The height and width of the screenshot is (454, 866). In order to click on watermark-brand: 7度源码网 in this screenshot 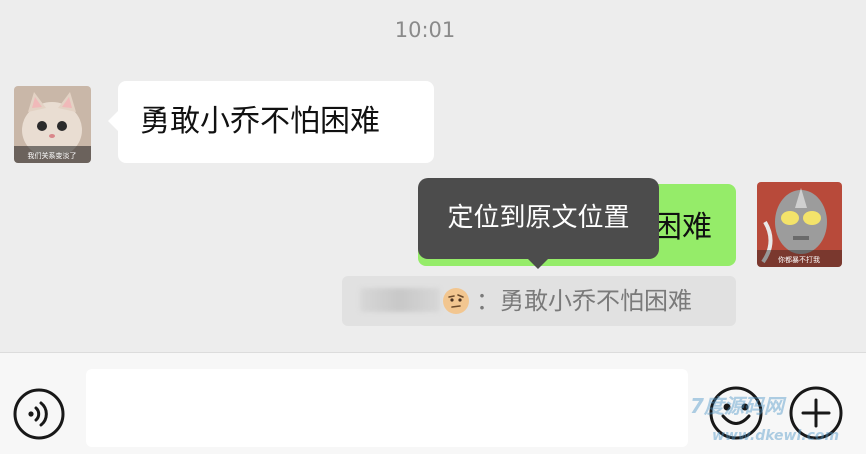, I will do `click(737, 406)`.